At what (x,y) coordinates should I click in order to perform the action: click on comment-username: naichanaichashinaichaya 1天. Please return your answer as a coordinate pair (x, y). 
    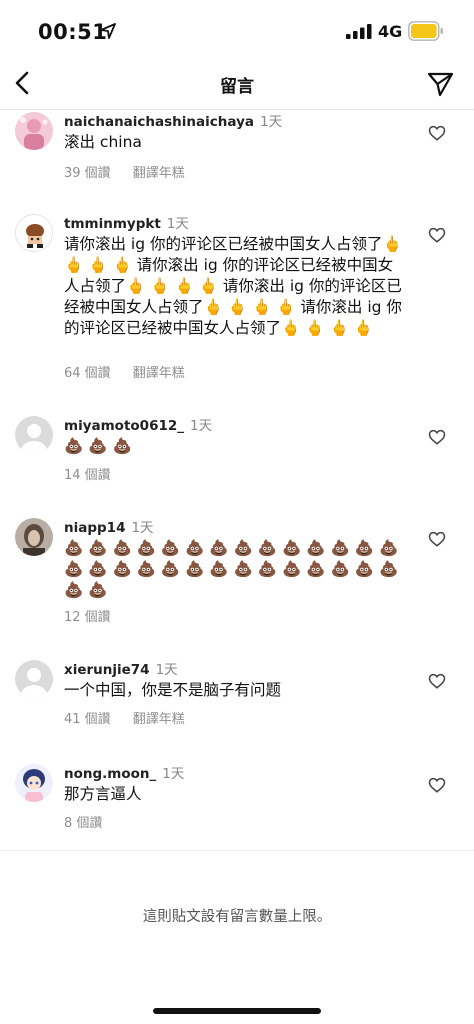
    Looking at the image, I should click on (173, 120).